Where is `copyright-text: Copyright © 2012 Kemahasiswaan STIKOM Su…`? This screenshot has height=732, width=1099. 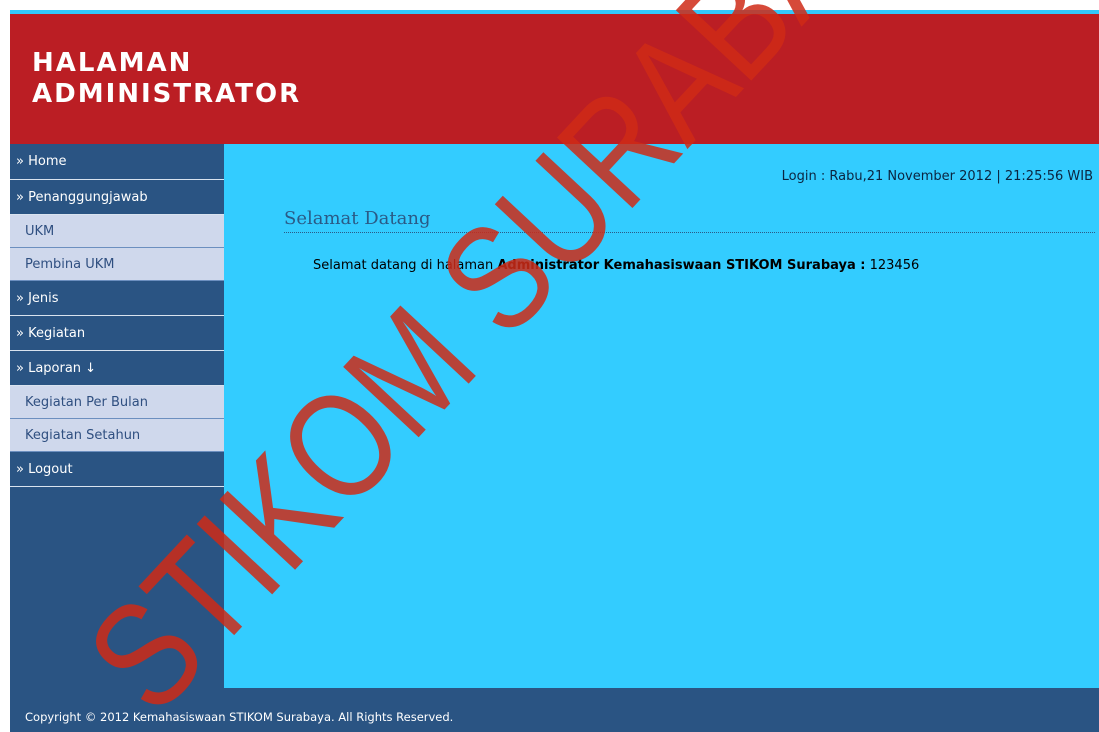 copyright-text: Copyright © 2012 Kemahasiswaan STIKOM Su… is located at coordinates (239, 717).